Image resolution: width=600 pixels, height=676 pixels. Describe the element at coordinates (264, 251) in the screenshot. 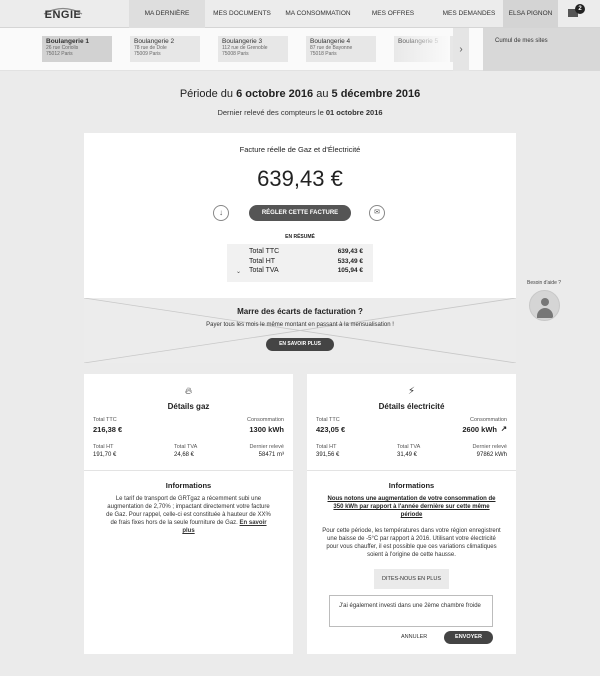

I see `summary-row-label: Total TTC` at that location.